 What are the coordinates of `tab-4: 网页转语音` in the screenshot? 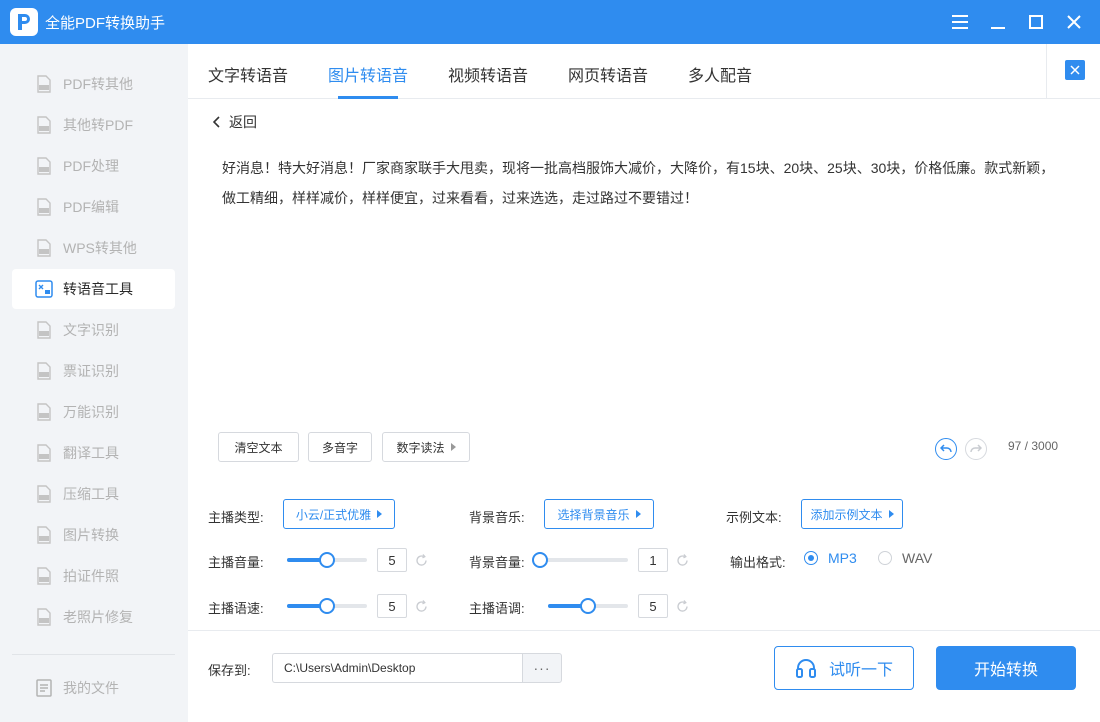 It's located at (608, 74).